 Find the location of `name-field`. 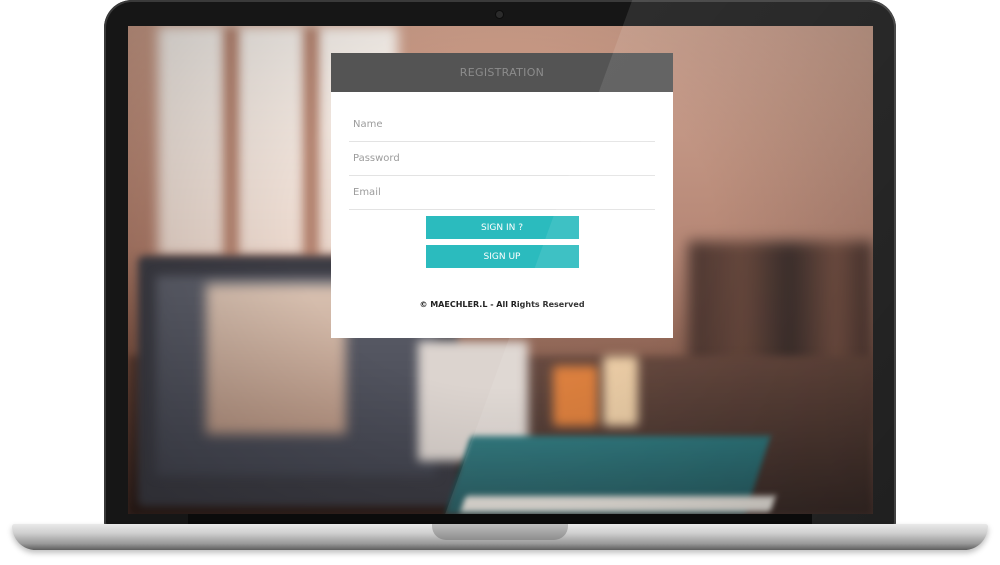

name-field is located at coordinates (502, 125).